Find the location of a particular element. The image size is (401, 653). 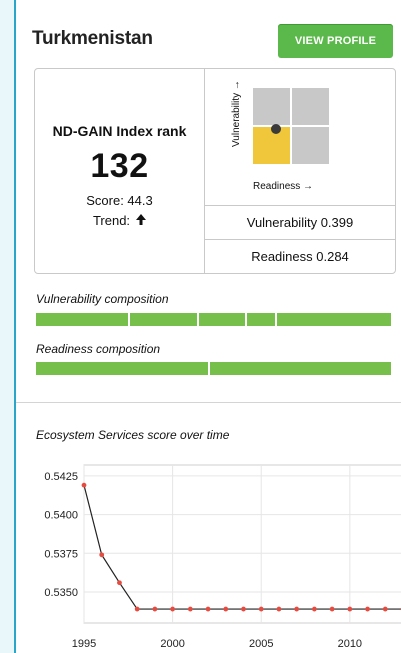

country-name: Turkmenistan is located at coordinates (92, 38).